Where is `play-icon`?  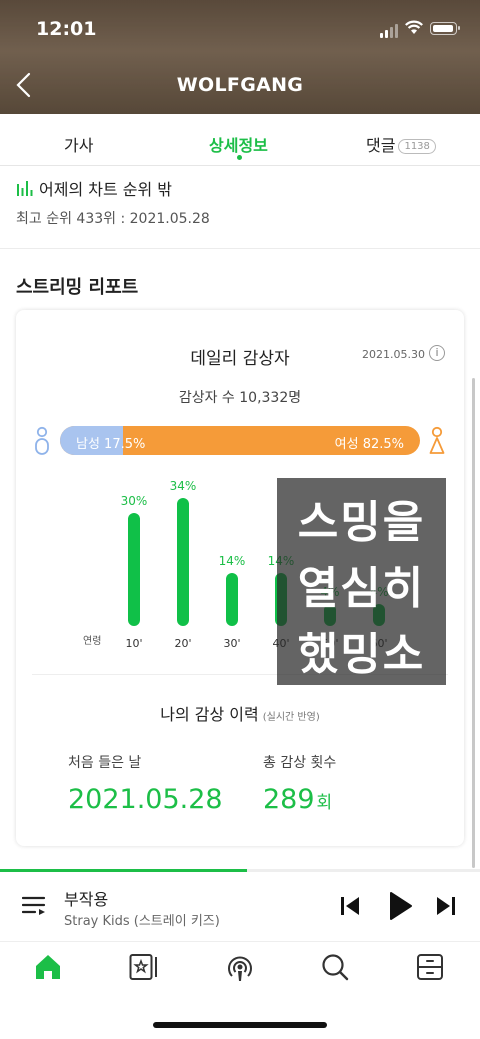
play-icon is located at coordinates (401, 906).